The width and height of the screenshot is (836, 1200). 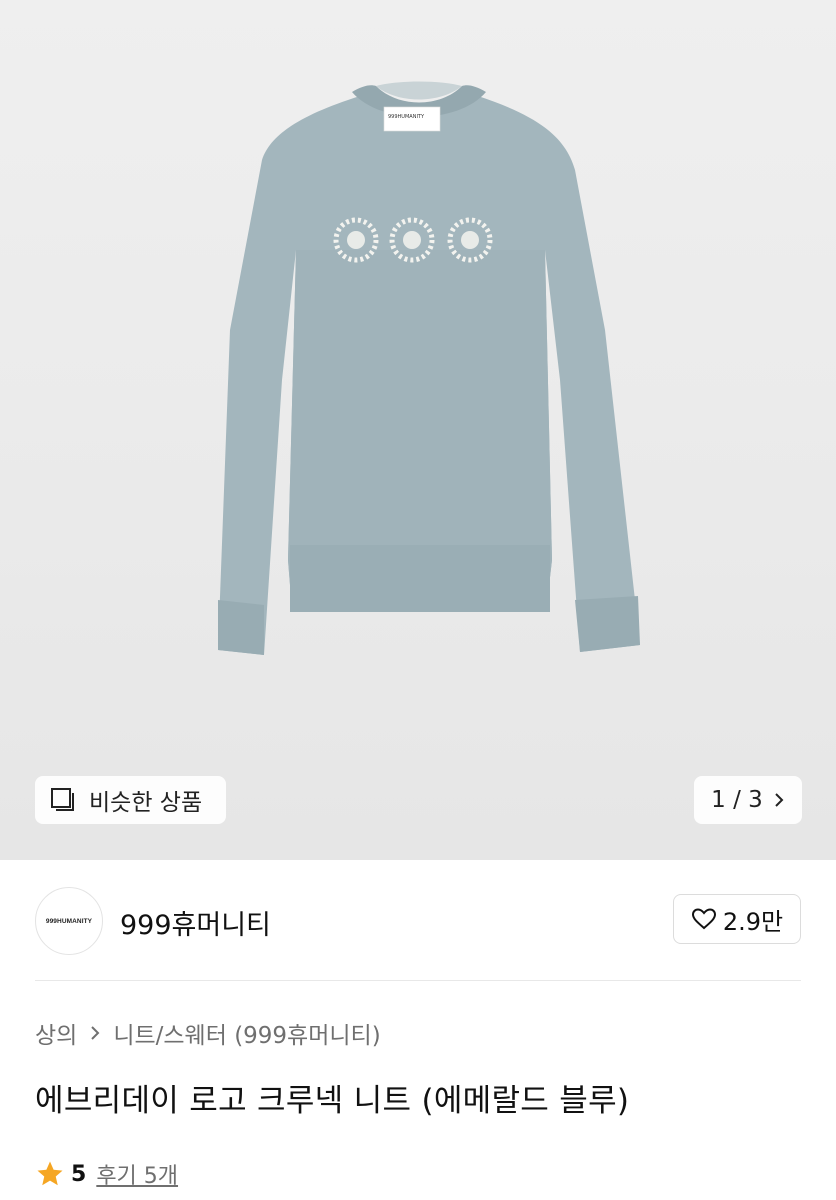 What do you see at coordinates (737, 800) in the screenshot?
I see `image-counter: 1 / 3` at bounding box center [737, 800].